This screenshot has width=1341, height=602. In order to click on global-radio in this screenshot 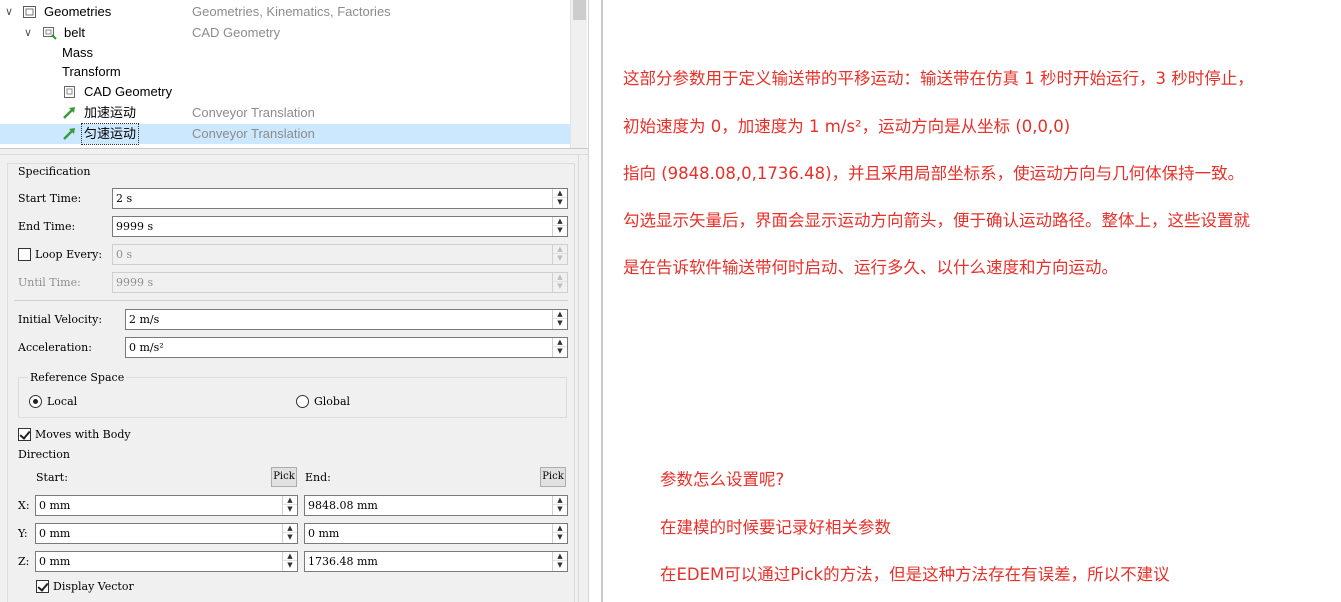, I will do `click(302, 401)`.